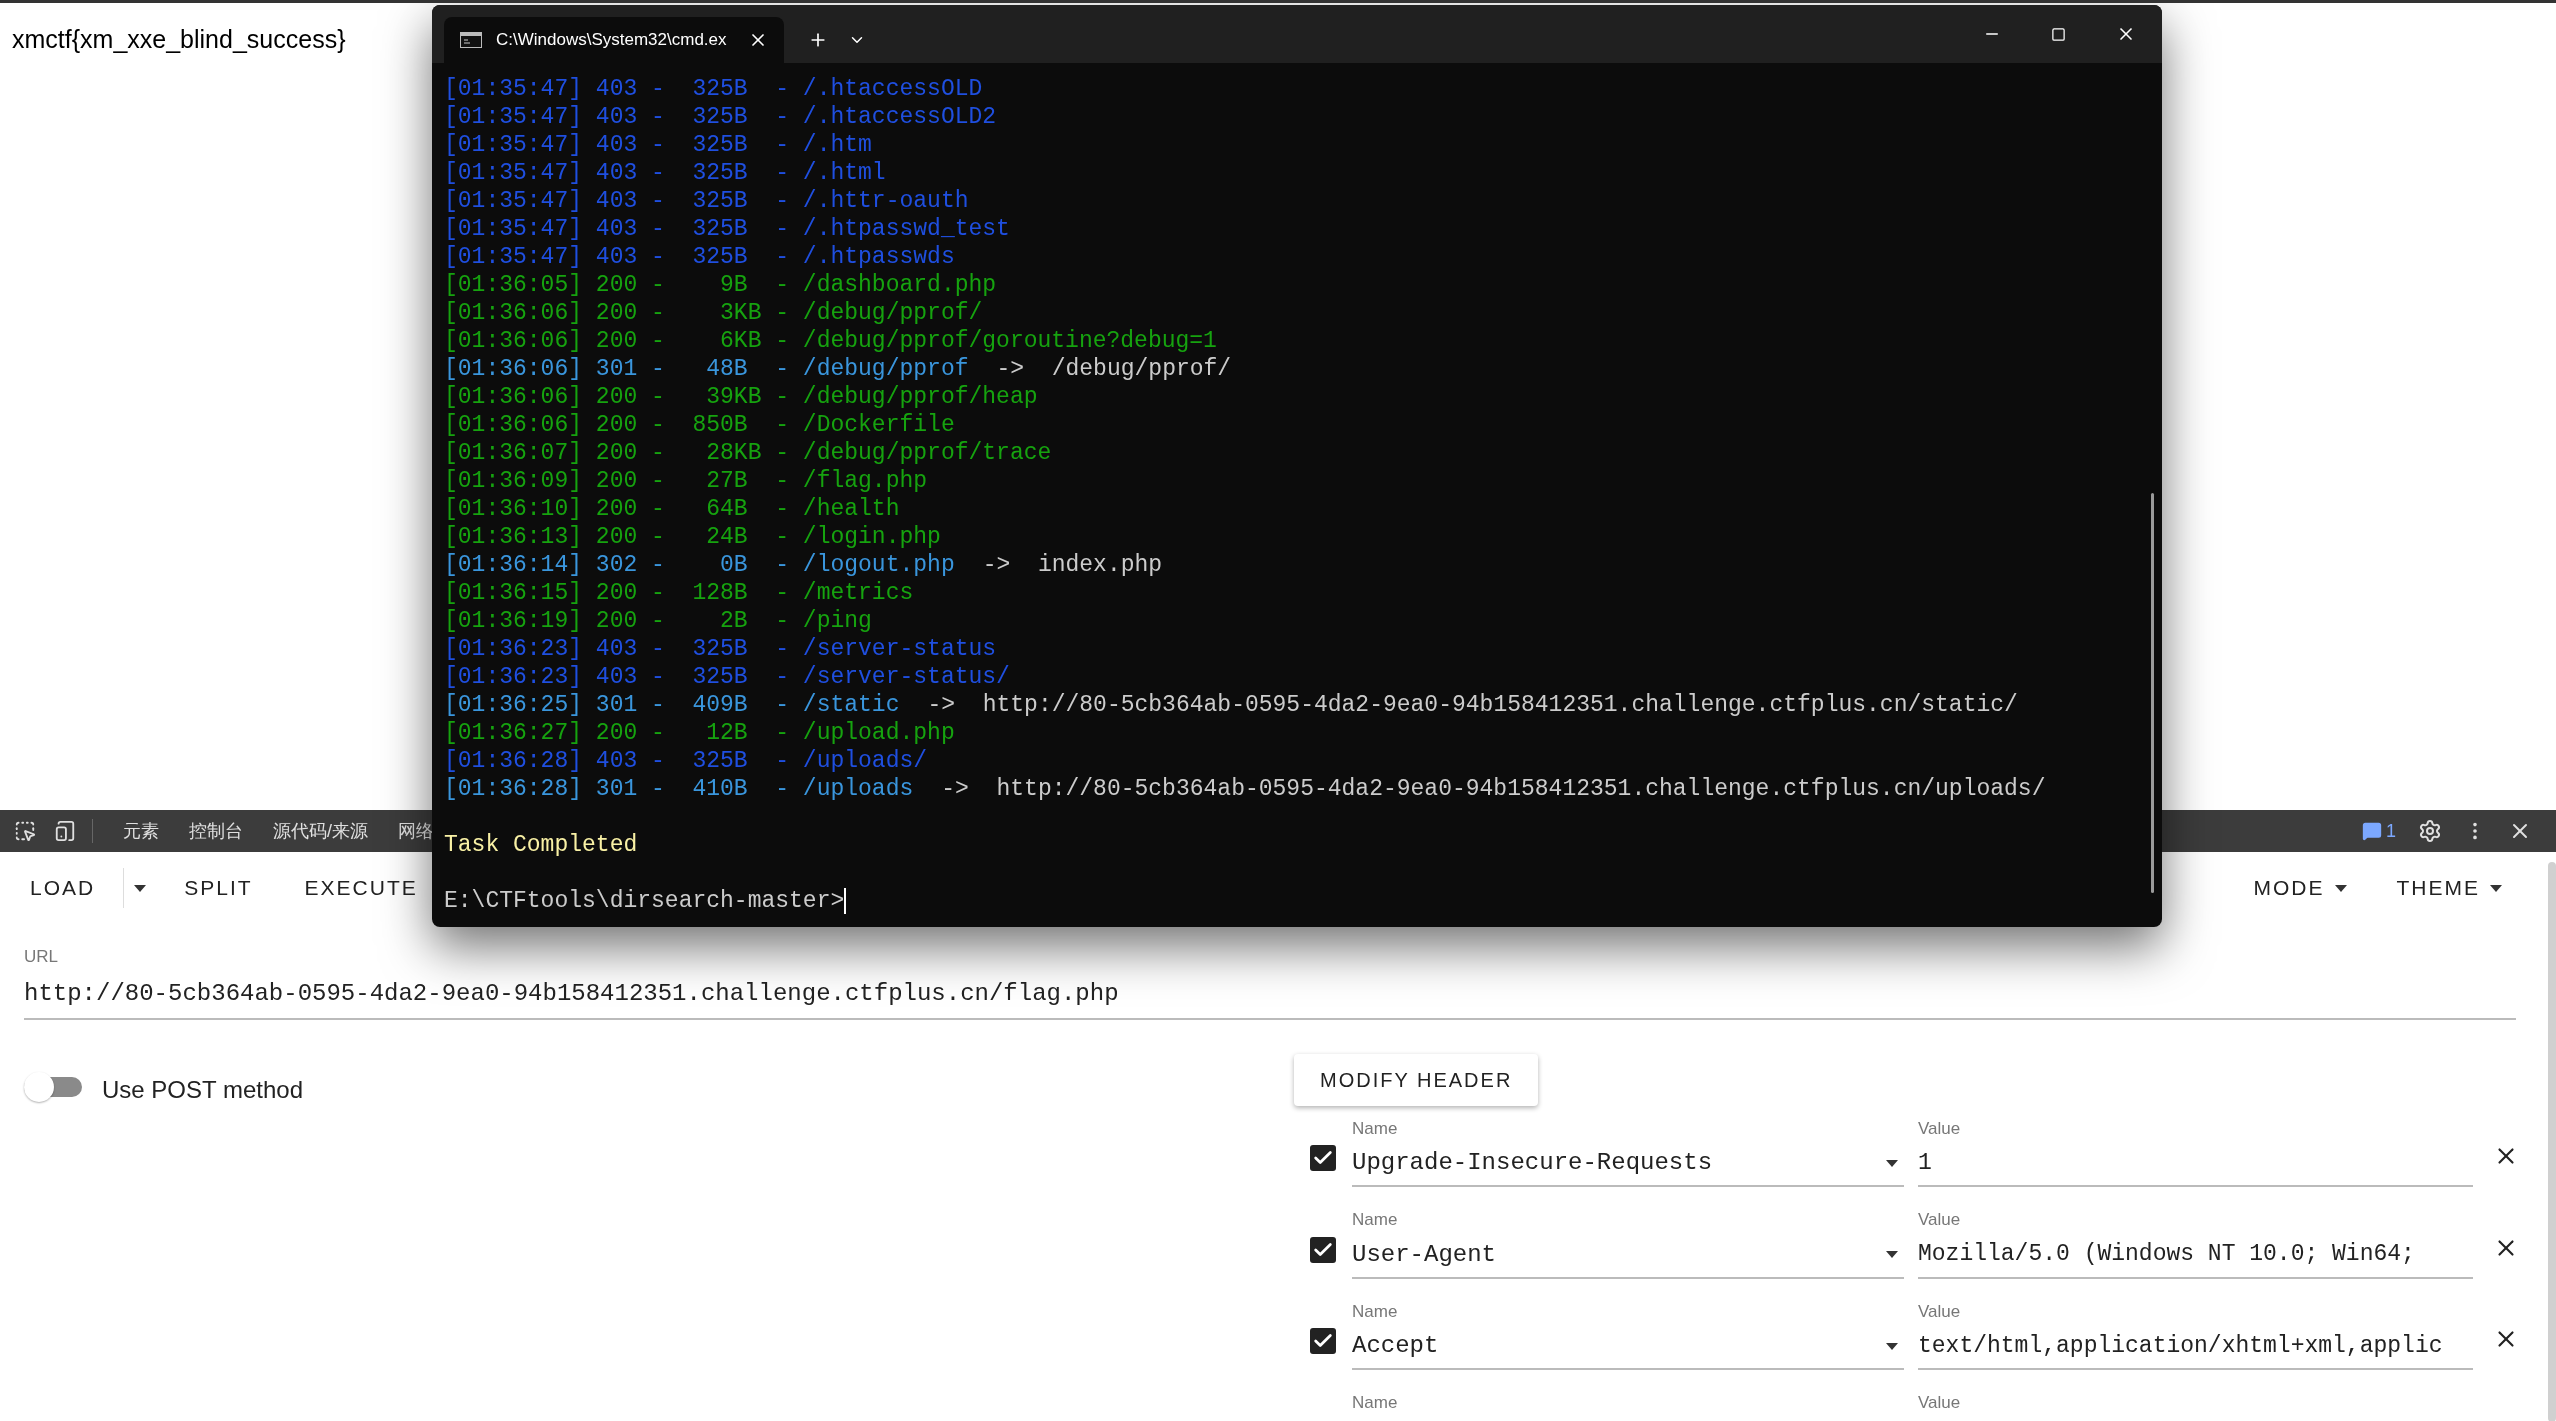 The width and height of the screenshot is (2556, 1421). Describe the element at coordinates (2195, 1164) in the screenshot. I see `value-field: 1` at that location.